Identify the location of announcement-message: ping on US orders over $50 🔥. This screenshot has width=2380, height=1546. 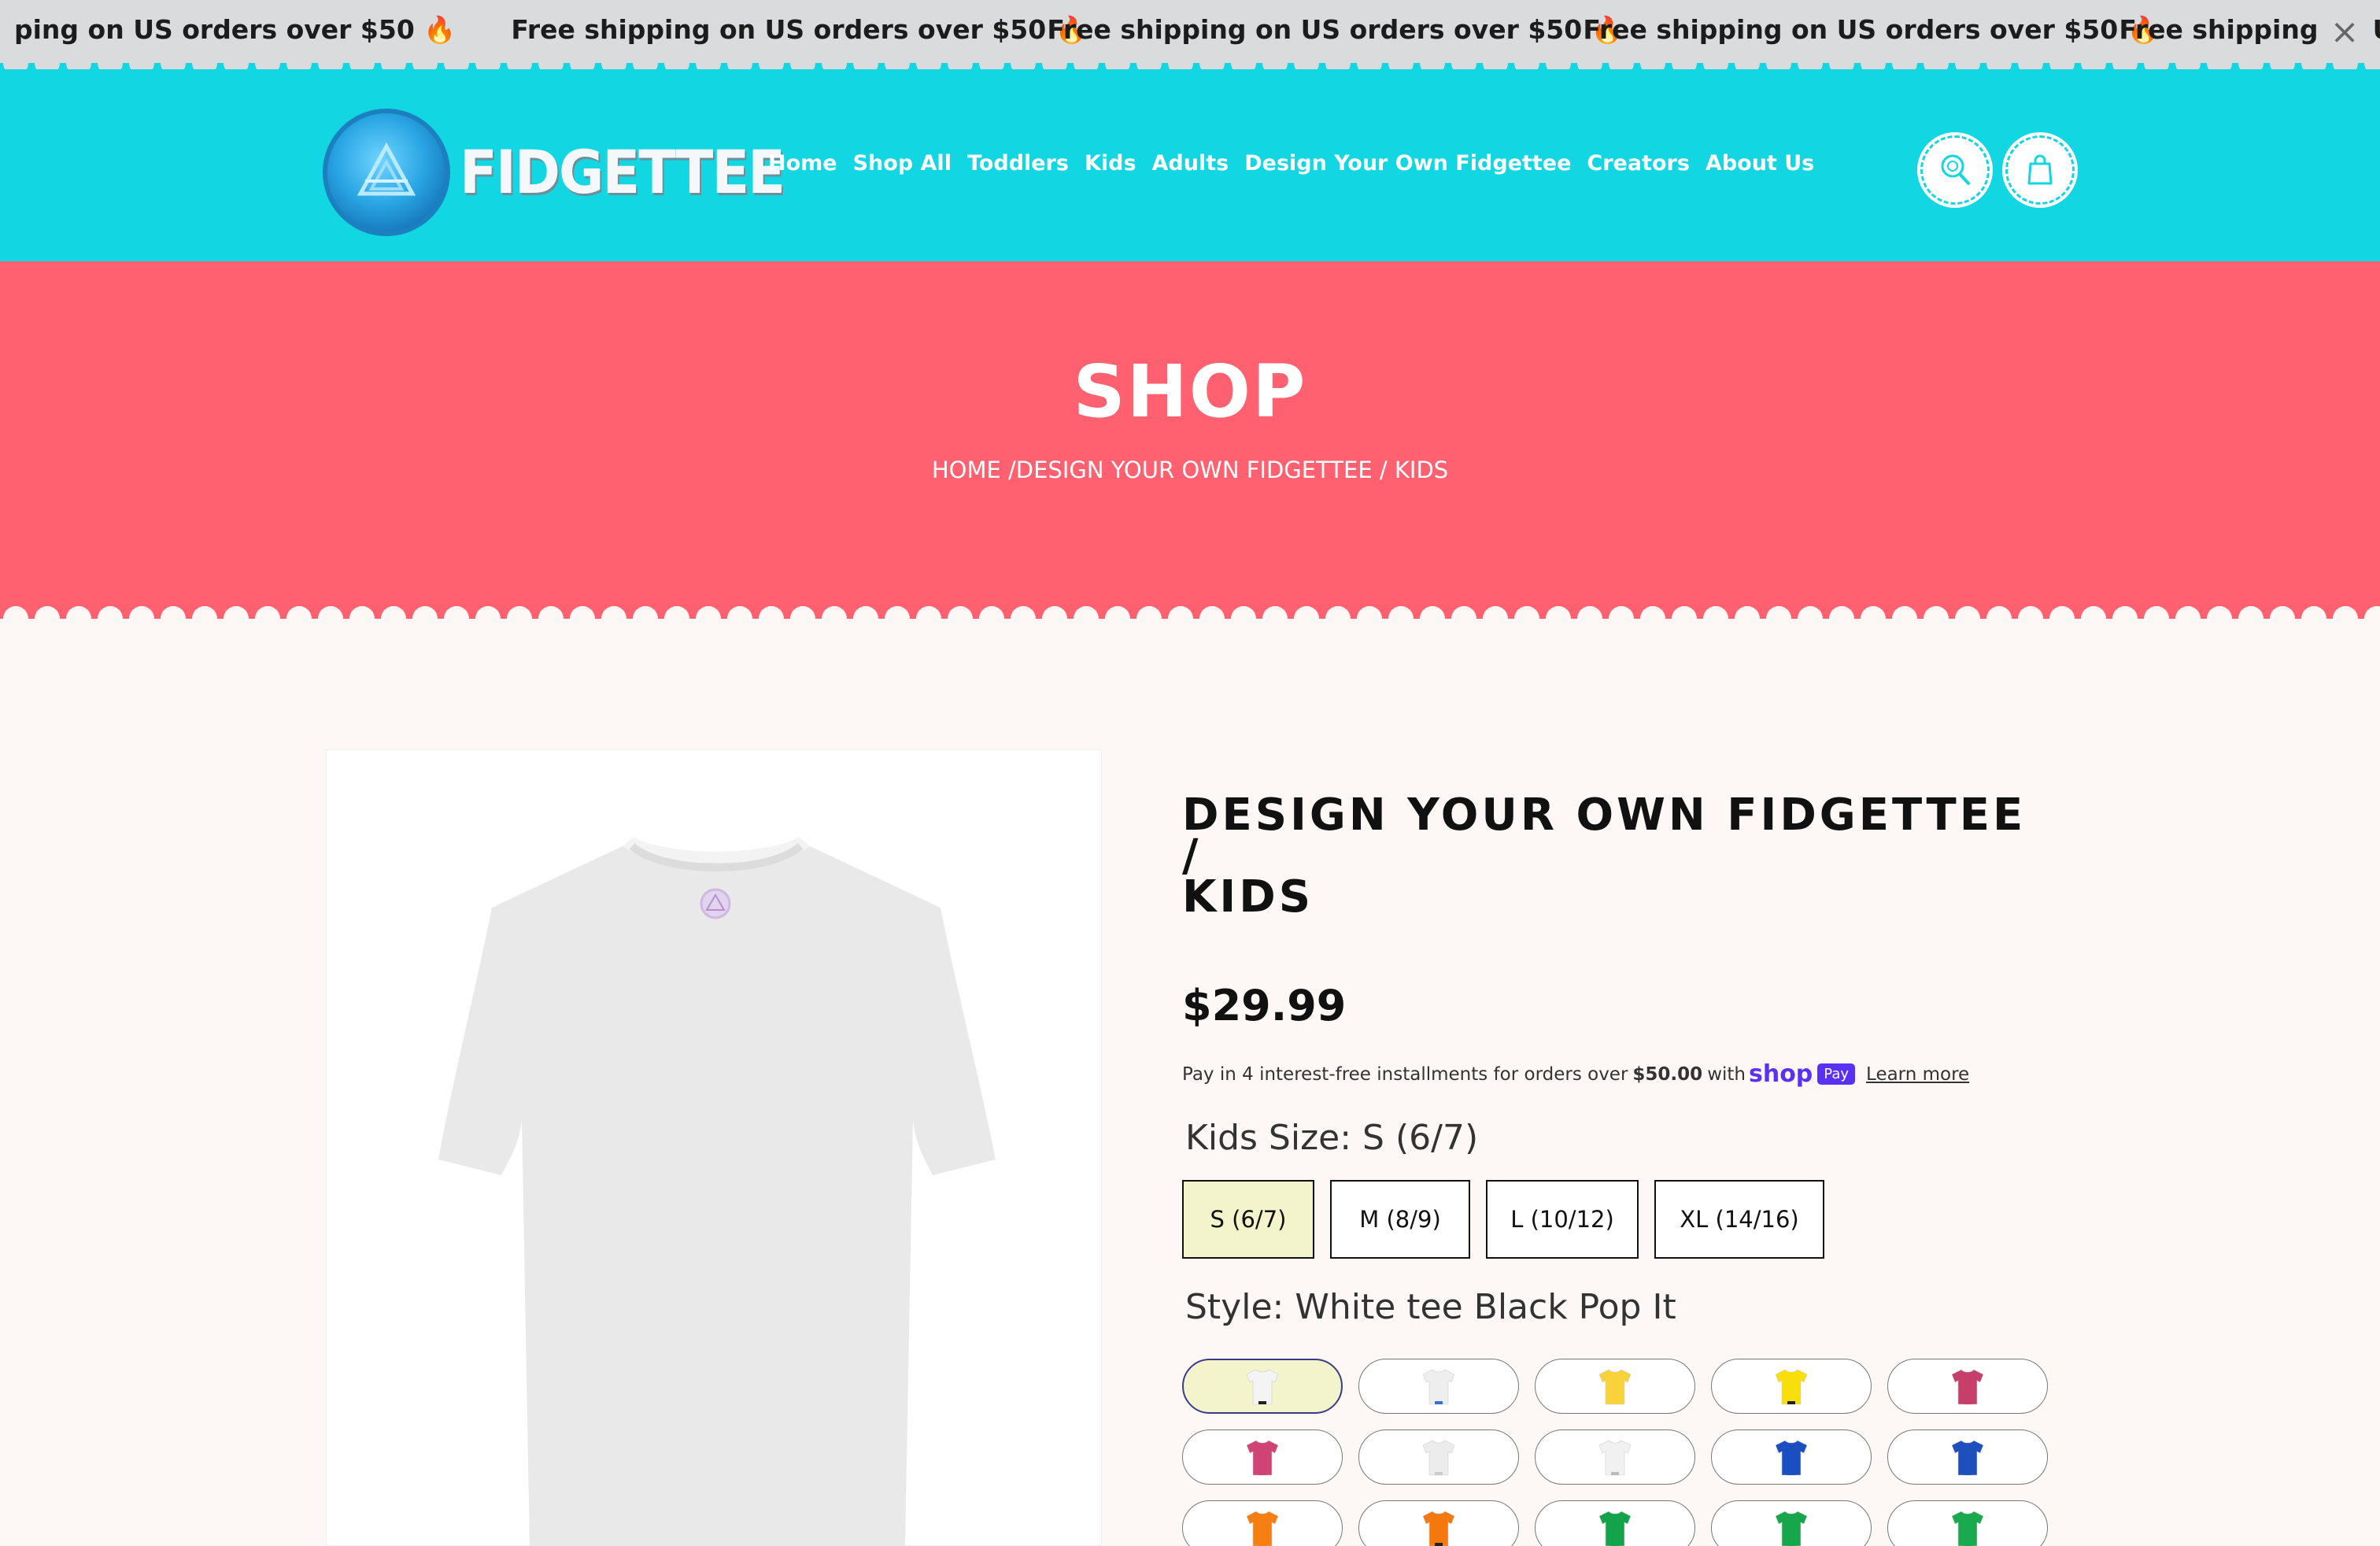
(235, 29).